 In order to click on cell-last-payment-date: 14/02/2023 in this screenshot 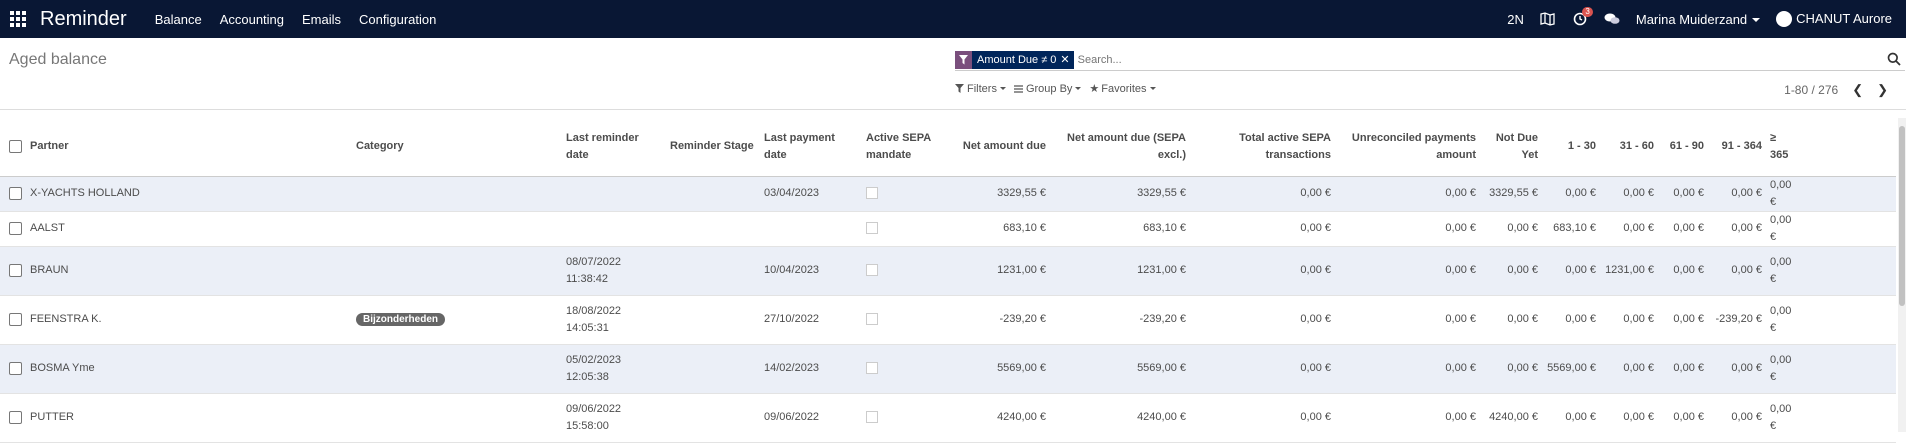, I will do `click(811, 369)`.